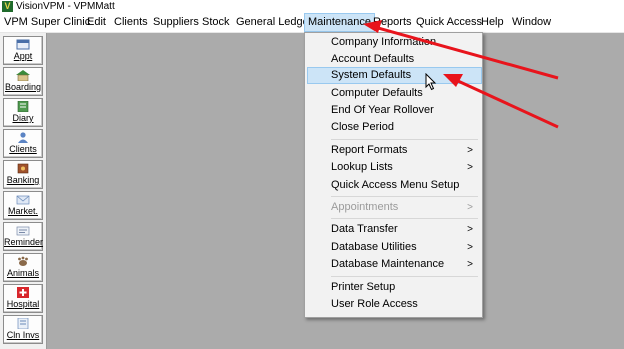 The width and height of the screenshot is (624, 349). What do you see at coordinates (216, 22) in the screenshot?
I see `menu-stock: Stock` at bounding box center [216, 22].